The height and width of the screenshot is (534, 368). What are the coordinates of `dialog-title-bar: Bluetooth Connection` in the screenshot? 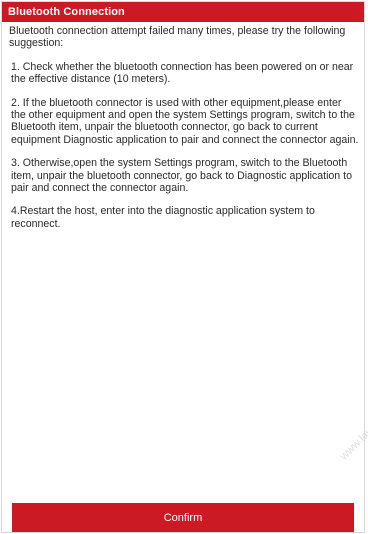 It's located at (183, 12).